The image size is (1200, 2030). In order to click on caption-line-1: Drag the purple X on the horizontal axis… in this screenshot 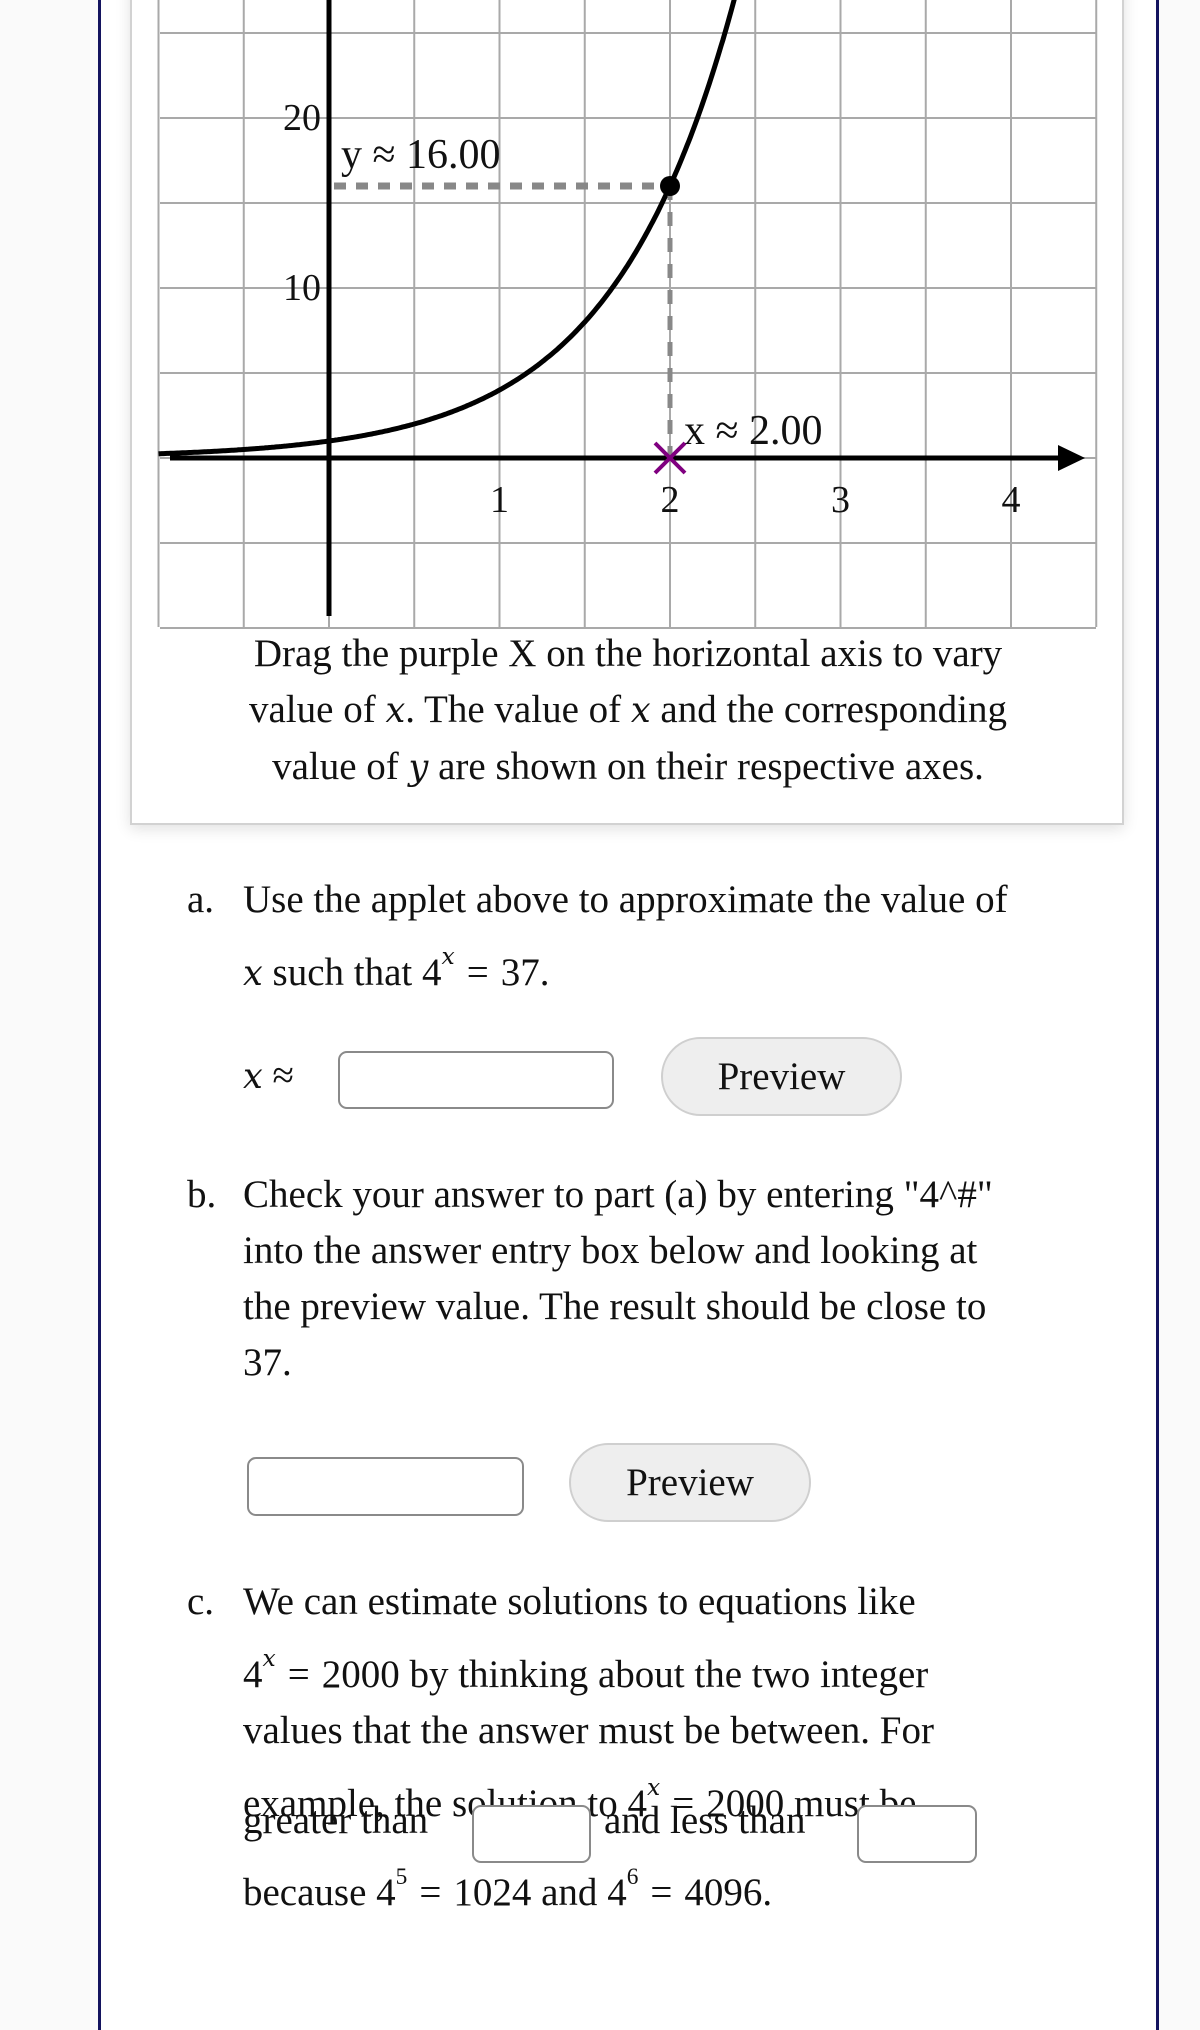, I will do `click(628, 653)`.